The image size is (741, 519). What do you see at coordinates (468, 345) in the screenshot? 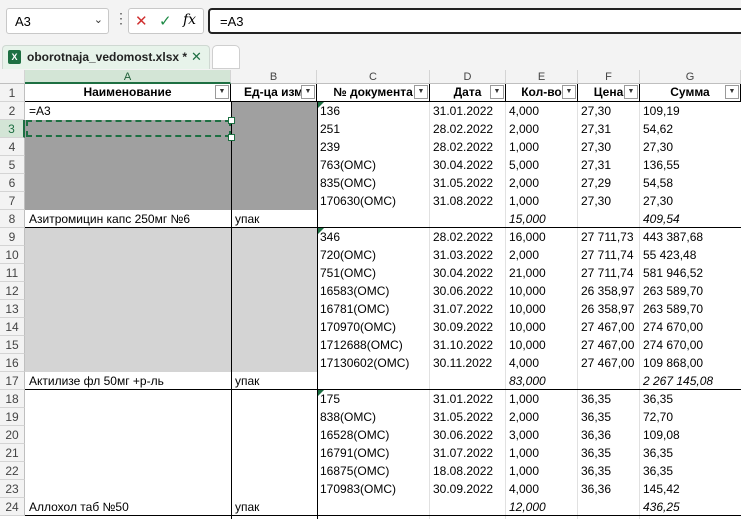
I see `cell-date: 31.10.2022` at bounding box center [468, 345].